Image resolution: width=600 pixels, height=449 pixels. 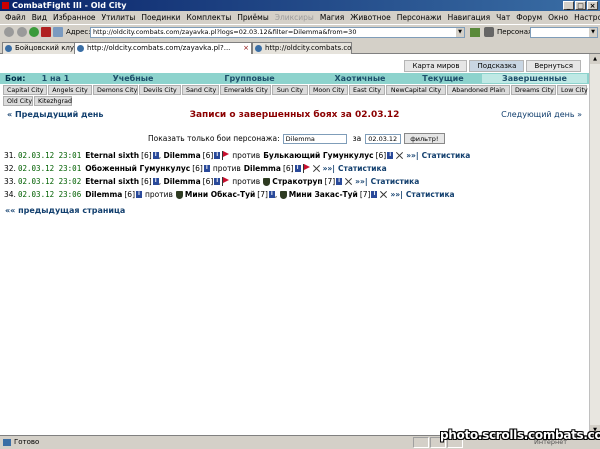 What do you see at coordinates (9, 32) in the screenshot?
I see `gear-icon` at bounding box center [9, 32].